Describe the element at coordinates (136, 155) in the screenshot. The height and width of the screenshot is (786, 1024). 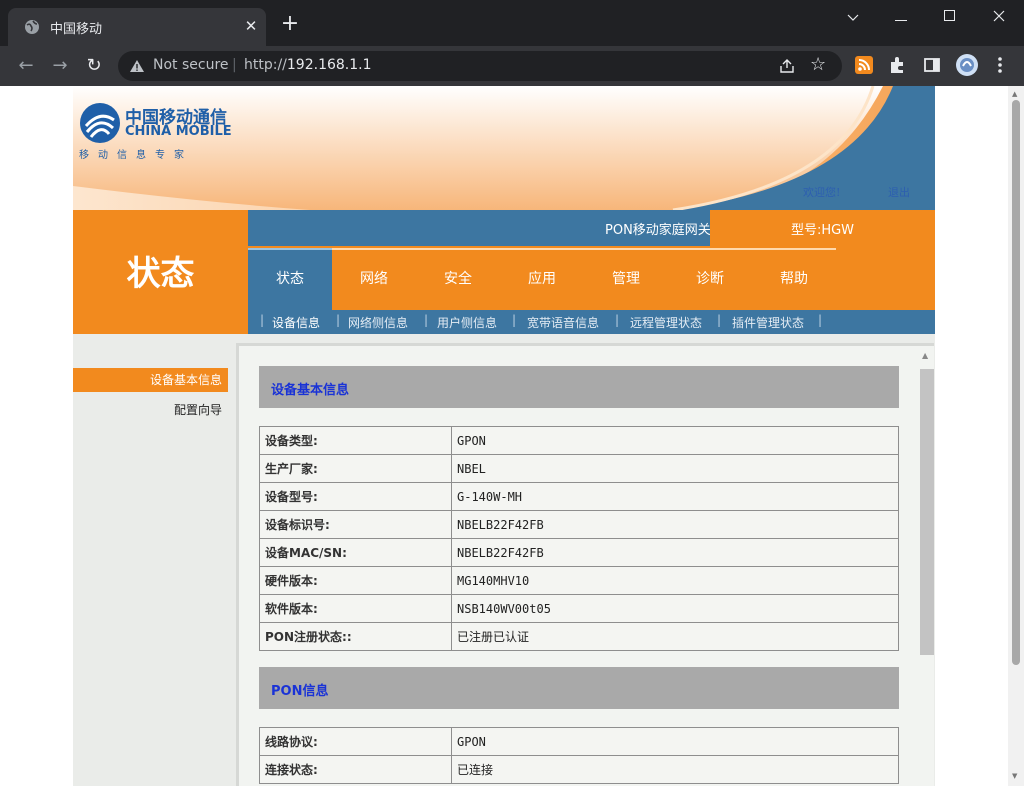
I see `logo-slogan: 移动信息专家` at that location.